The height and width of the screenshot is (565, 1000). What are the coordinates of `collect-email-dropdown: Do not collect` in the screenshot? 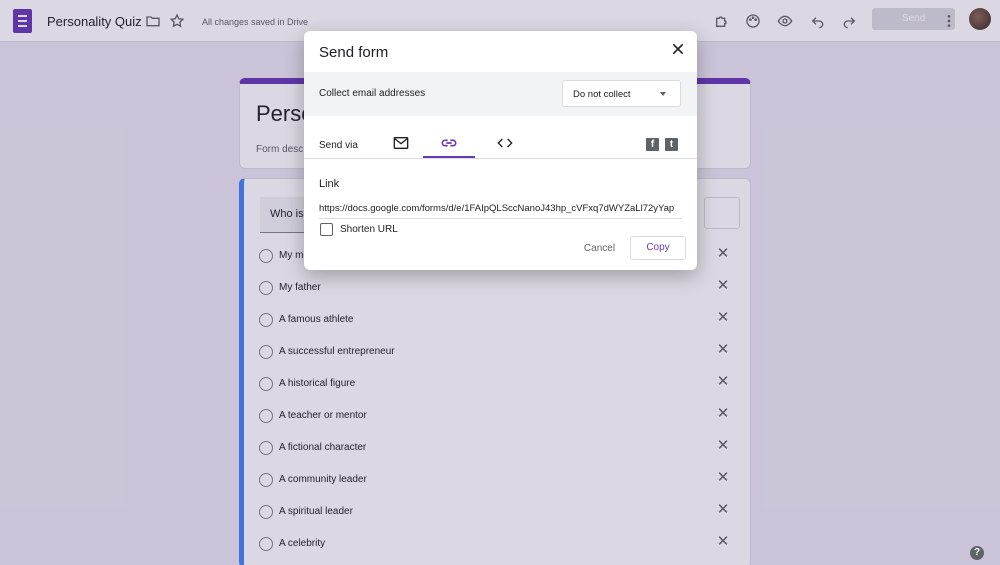 It's located at (621, 93).